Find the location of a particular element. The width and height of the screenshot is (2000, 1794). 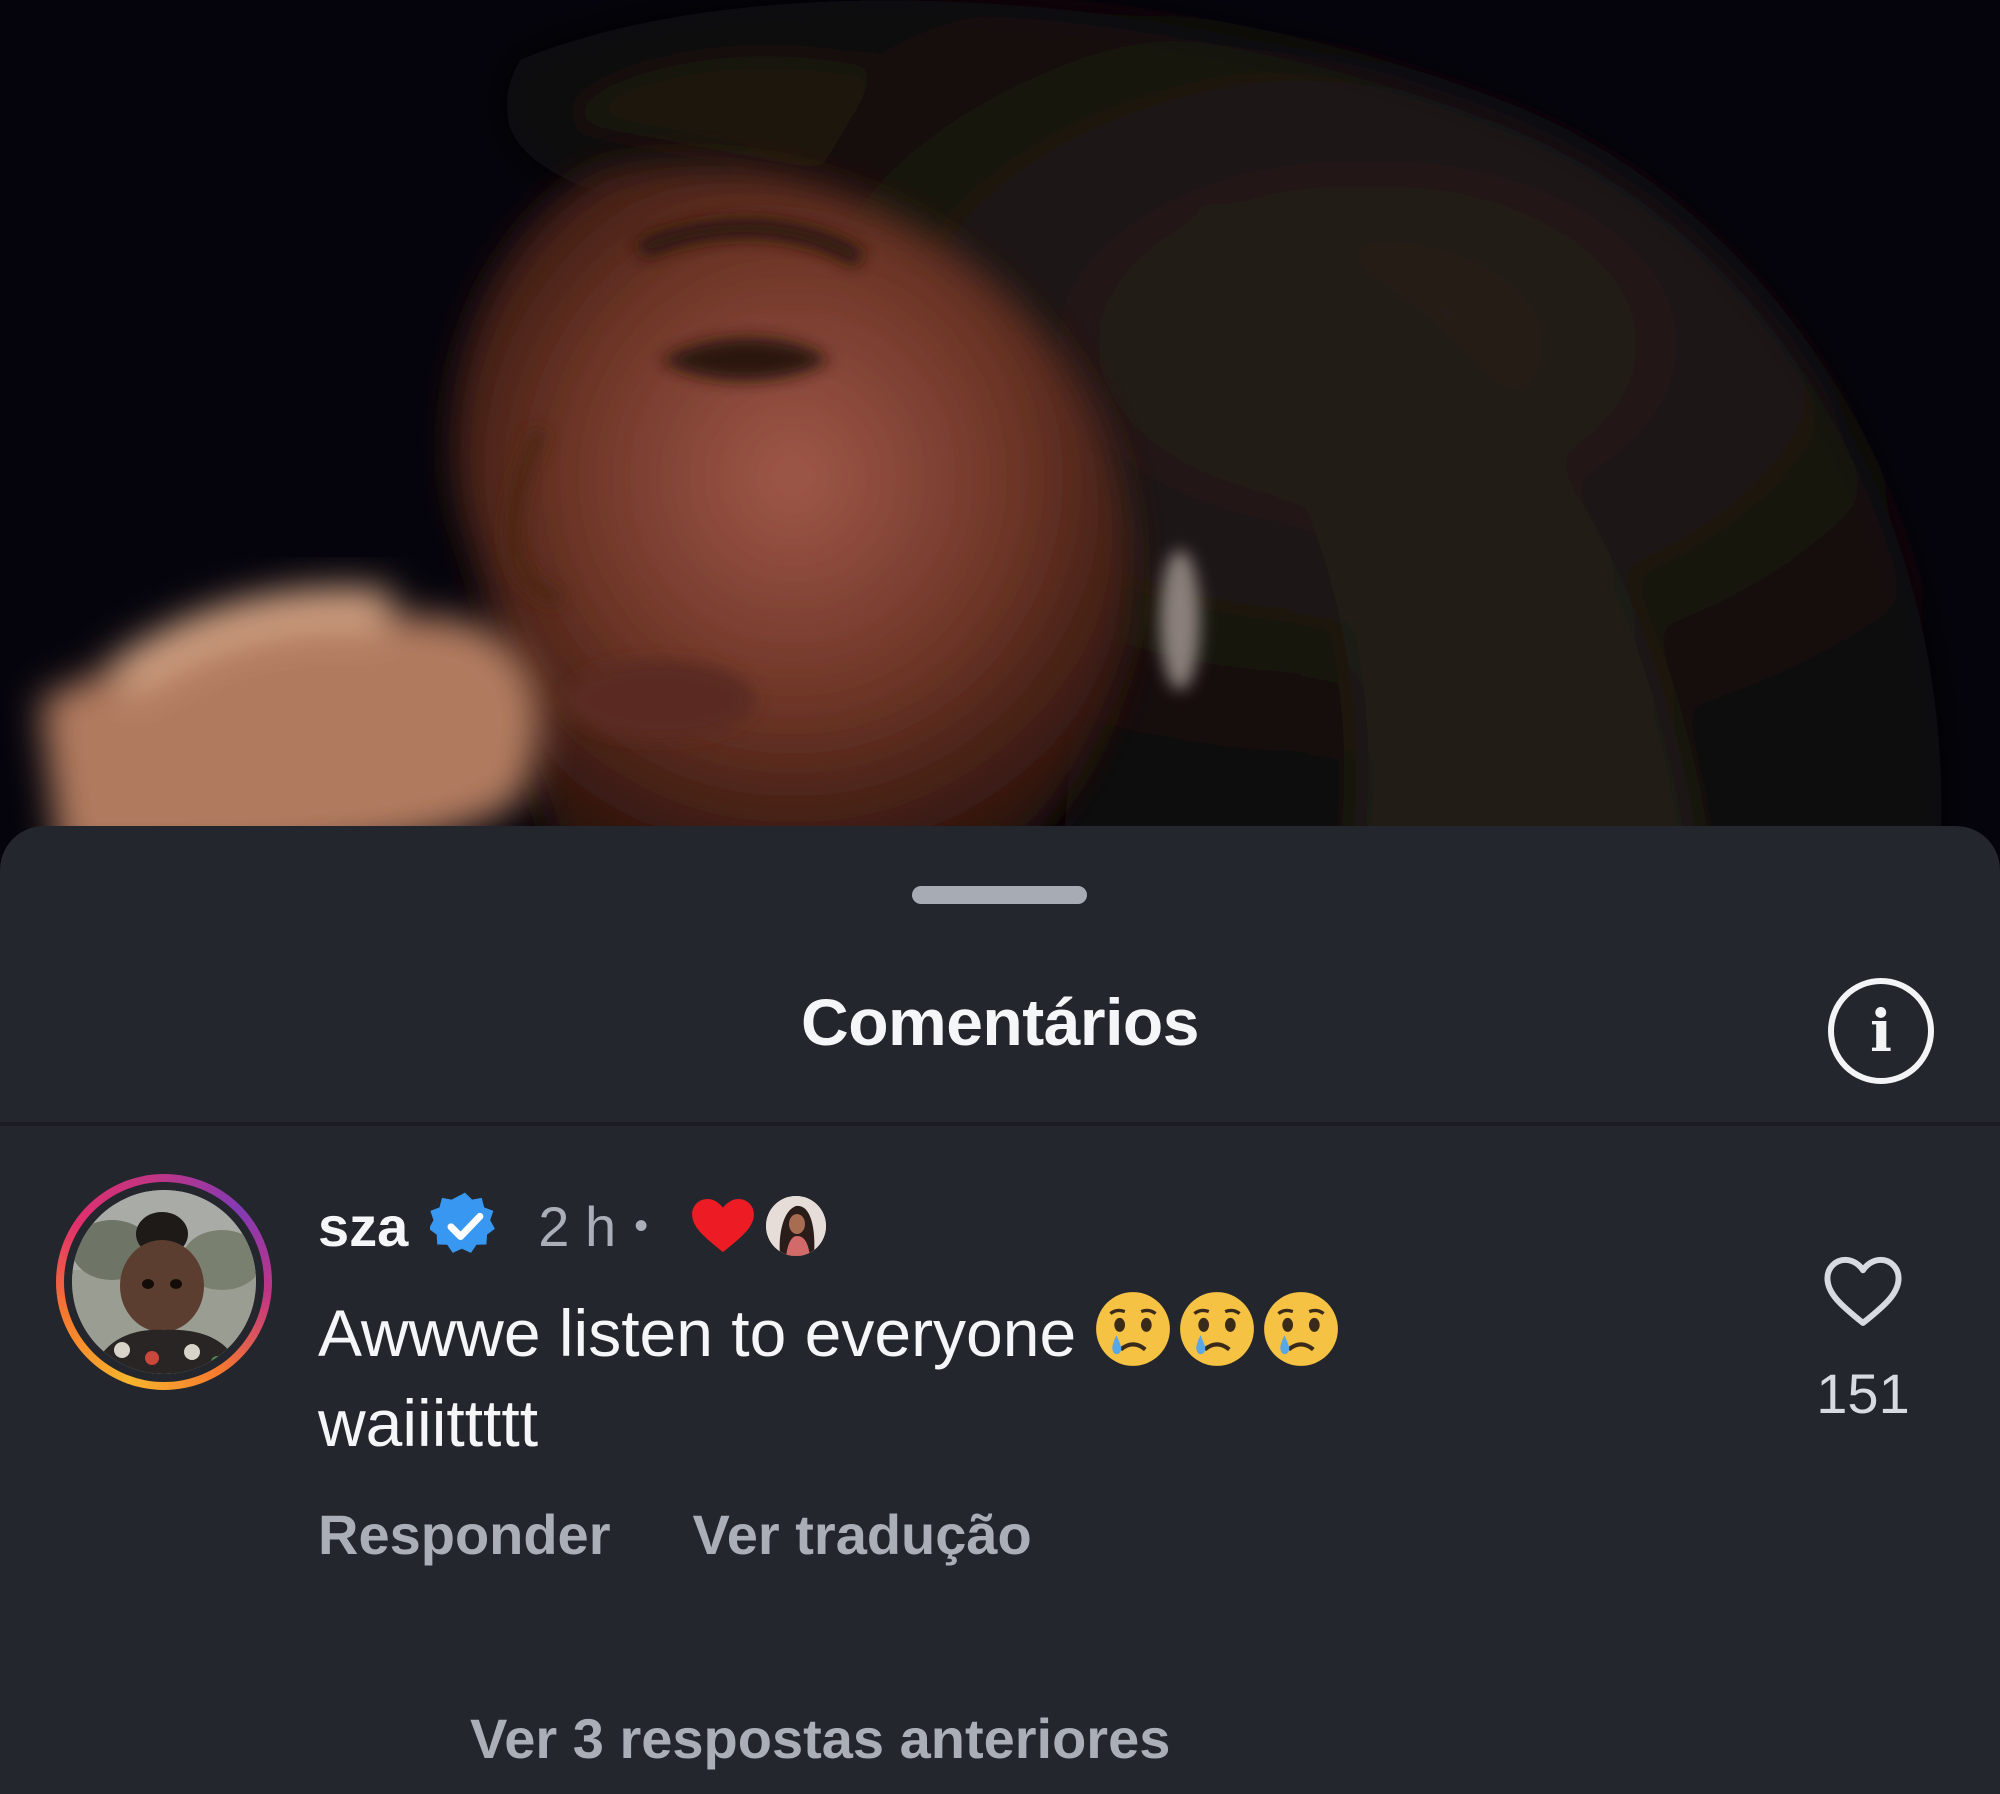

comment-header: sza 2 h • is located at coordinates (1058, 1226).